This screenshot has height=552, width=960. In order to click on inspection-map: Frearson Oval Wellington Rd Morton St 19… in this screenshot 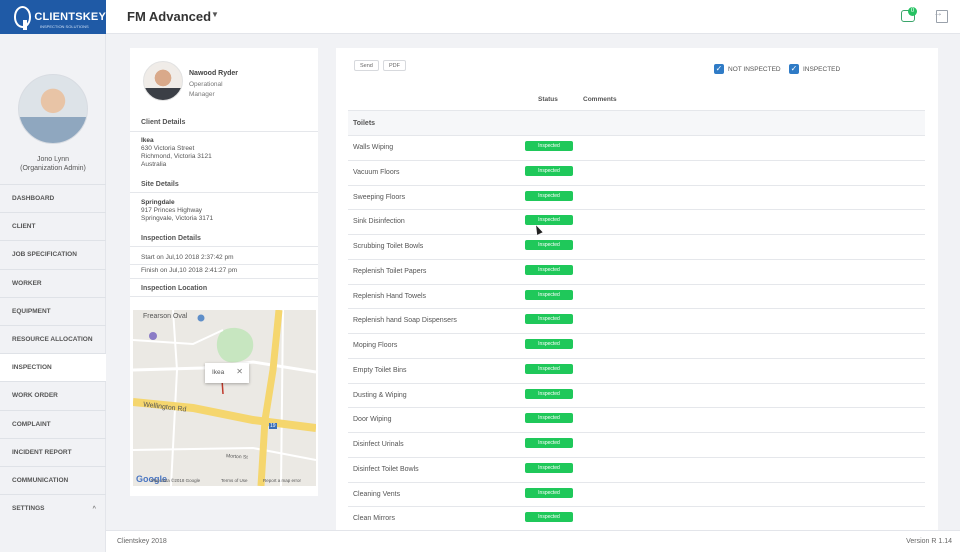, I will do `click(224, 398)`.